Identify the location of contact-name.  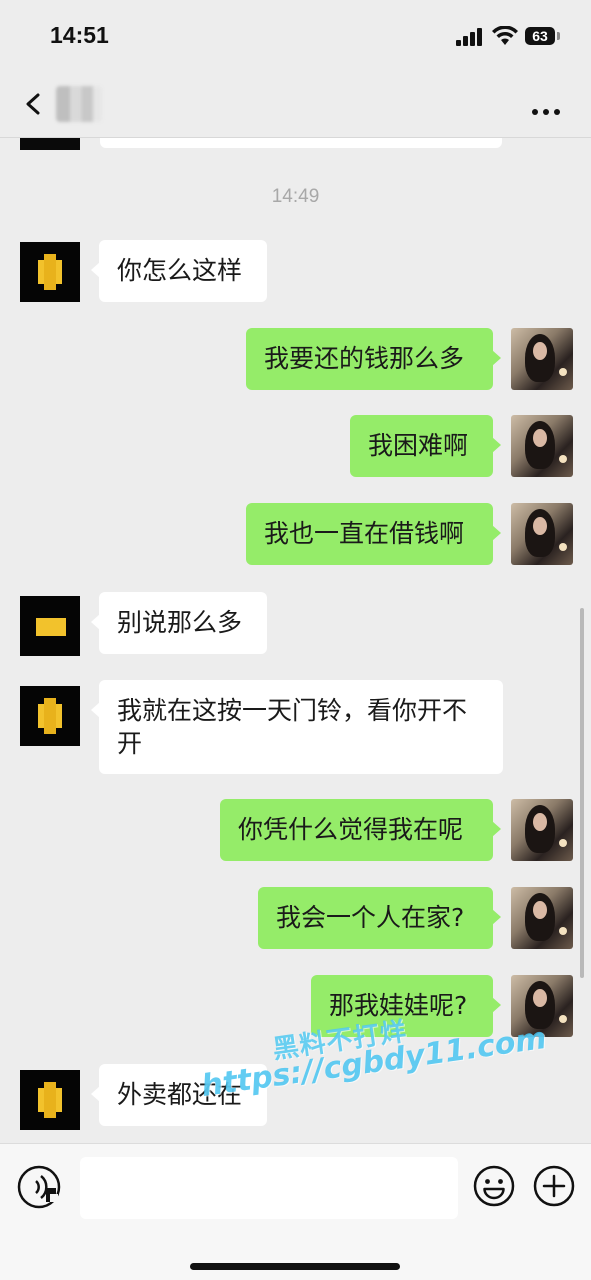
(79, 104).